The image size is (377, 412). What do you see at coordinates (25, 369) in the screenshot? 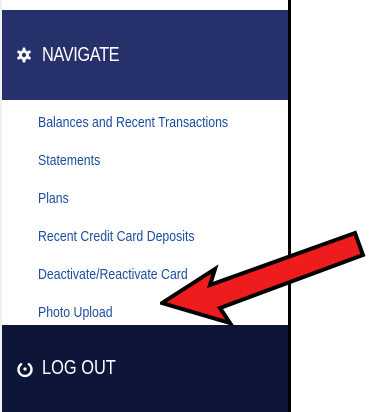
I see `power-icon` at bounding box center [25, 369].